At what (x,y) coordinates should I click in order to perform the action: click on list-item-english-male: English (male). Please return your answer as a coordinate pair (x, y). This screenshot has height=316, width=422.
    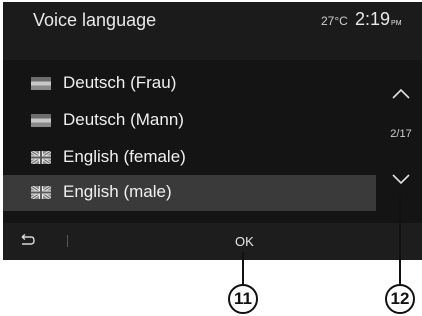
    Looking at the image, I should click on (189, 193).